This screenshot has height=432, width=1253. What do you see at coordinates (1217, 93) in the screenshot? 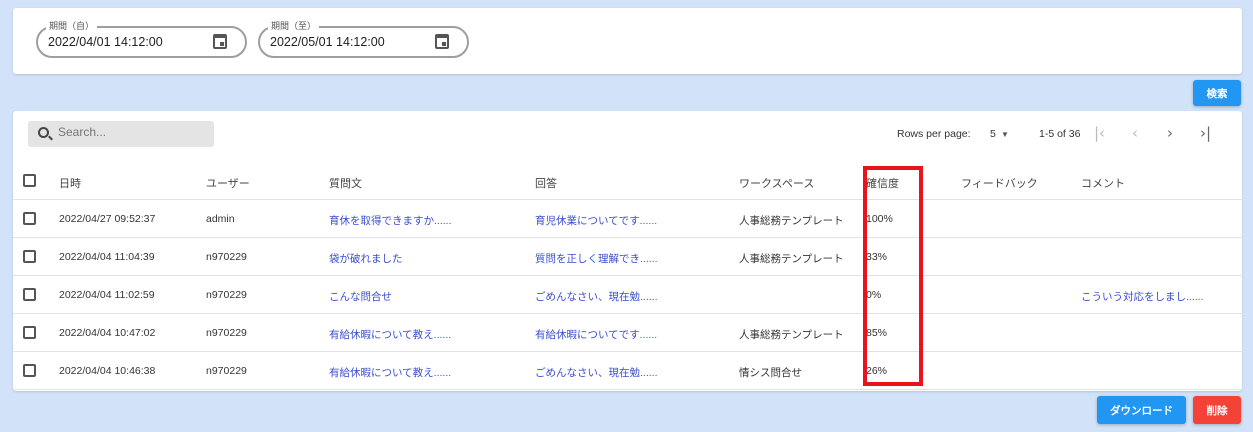
I see `search-button: 検索` at bounding box center [1217, 93].